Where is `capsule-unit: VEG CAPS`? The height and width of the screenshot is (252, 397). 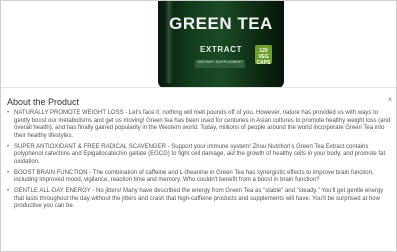
capsule-unit: VEG CAPS is located at coordinates (263, 60).